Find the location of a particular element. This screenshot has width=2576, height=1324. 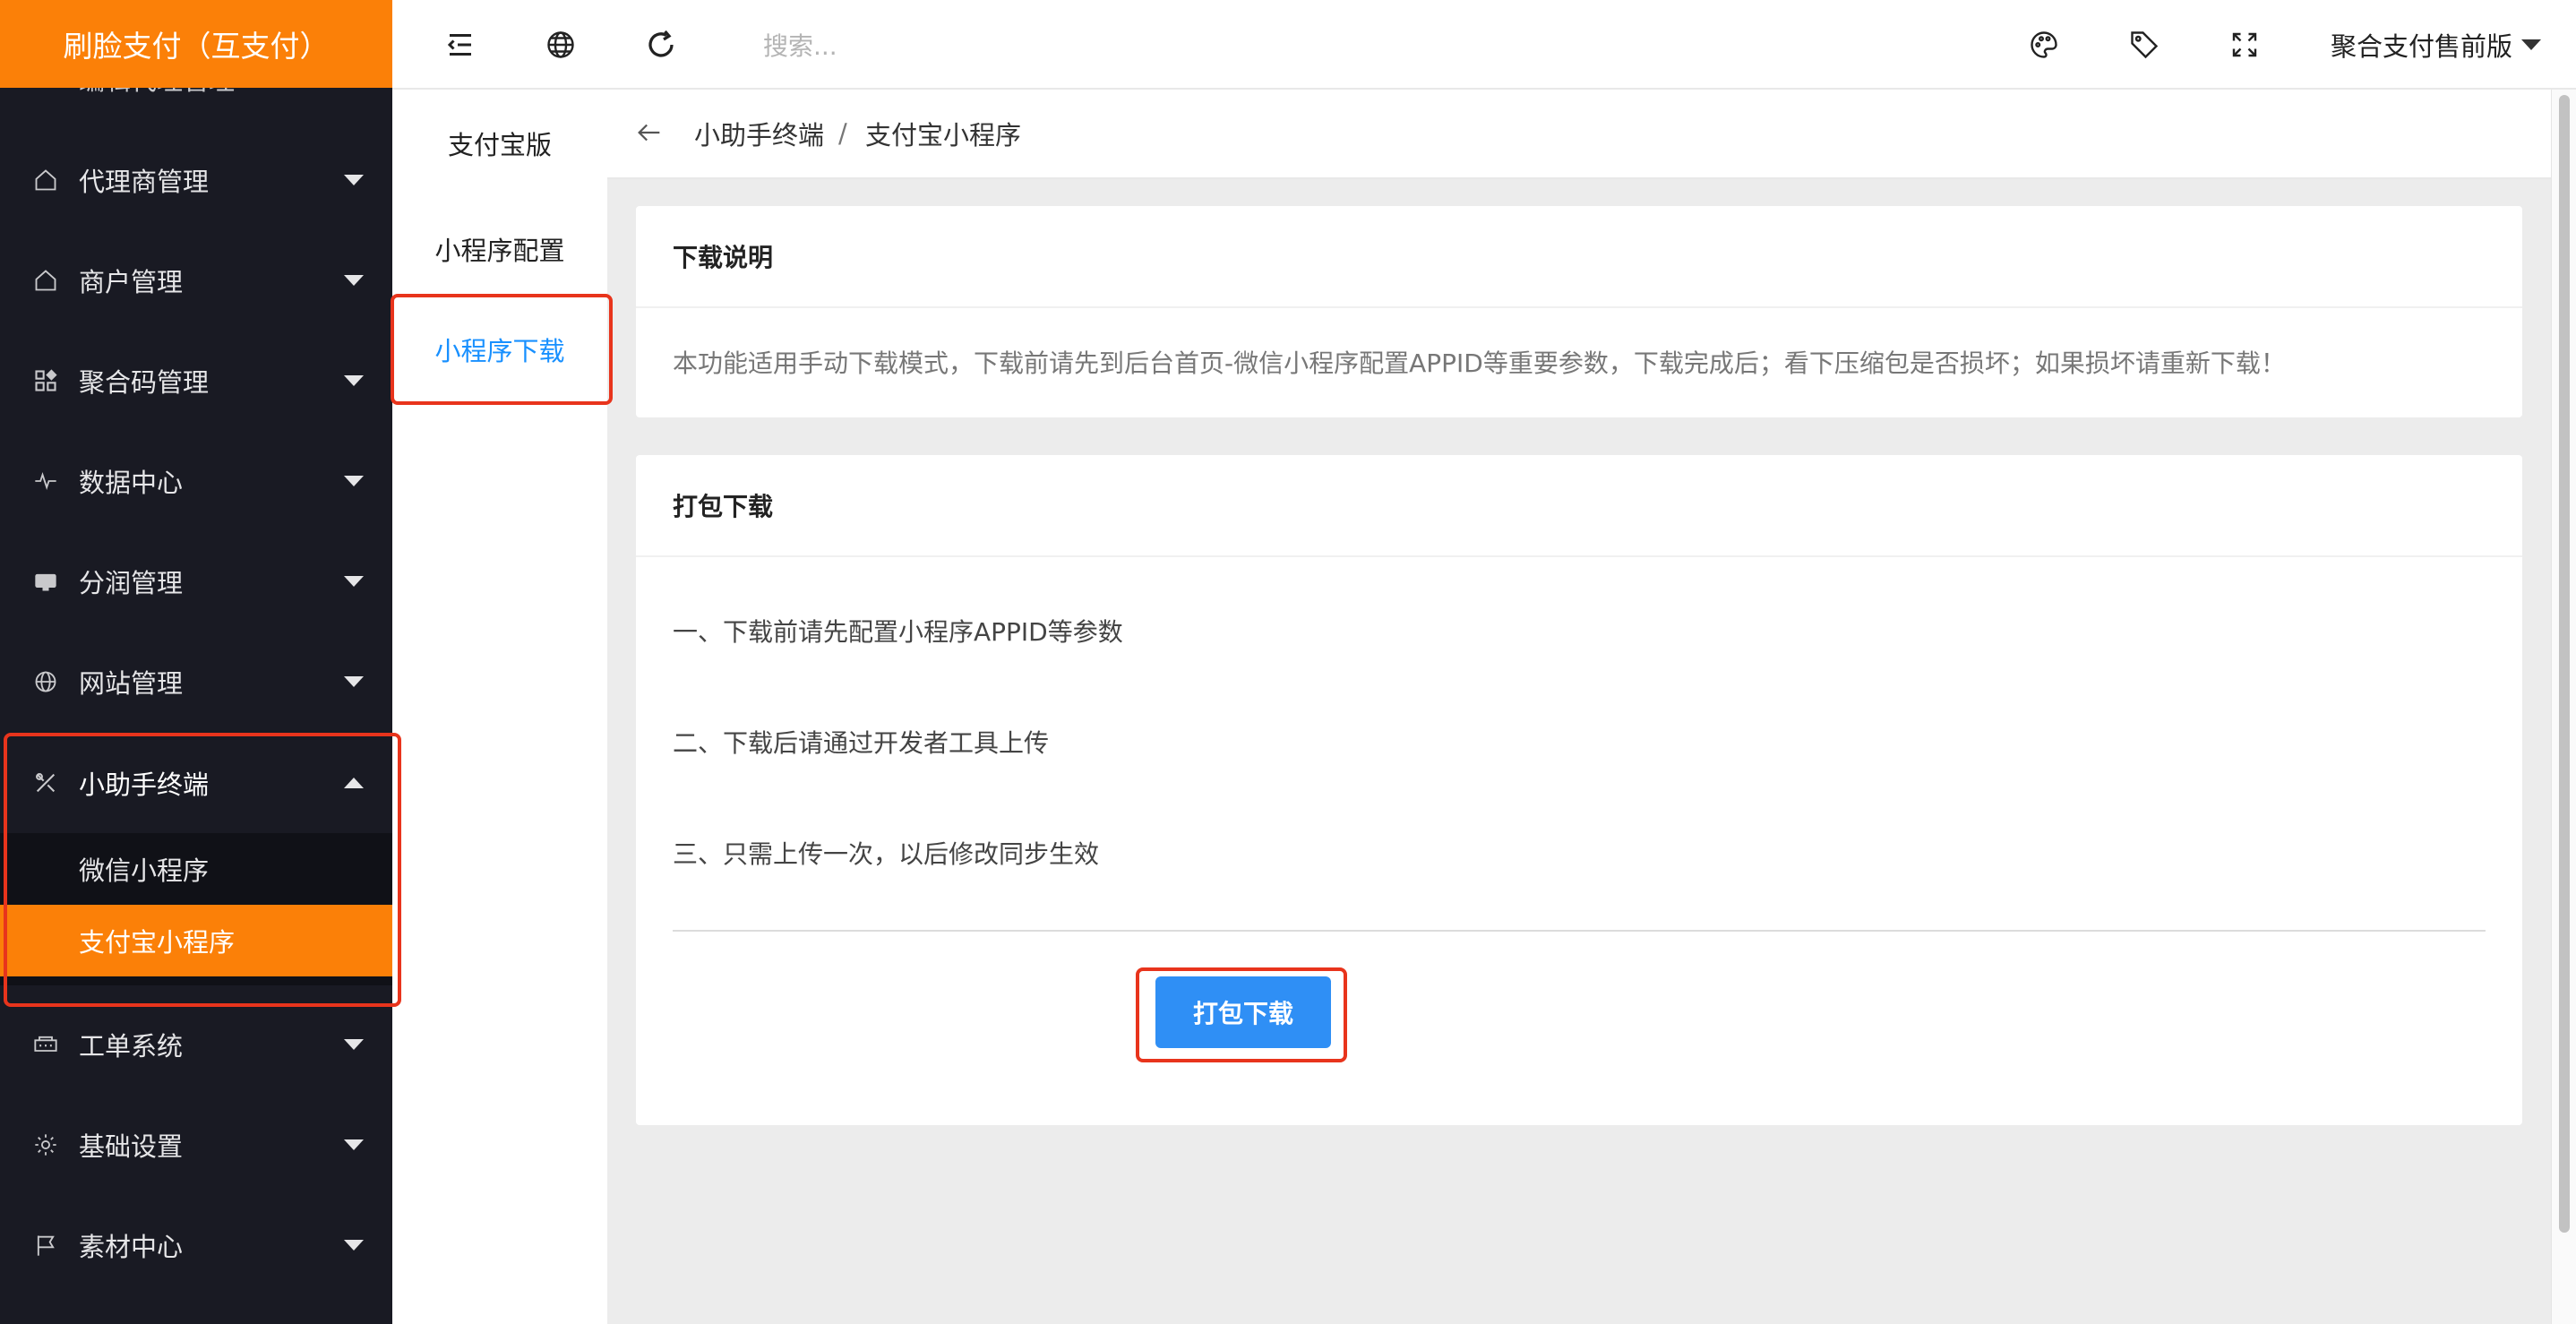

card-title: 打包下载 is located at coordinates (1579, 506).